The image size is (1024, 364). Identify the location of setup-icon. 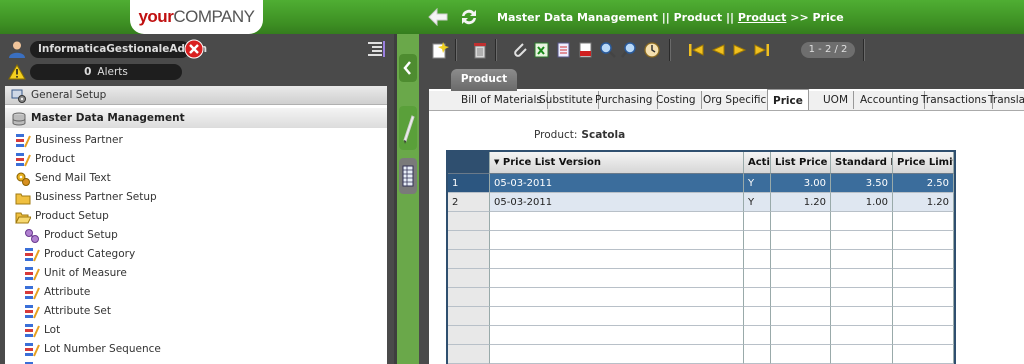
(32, 236).